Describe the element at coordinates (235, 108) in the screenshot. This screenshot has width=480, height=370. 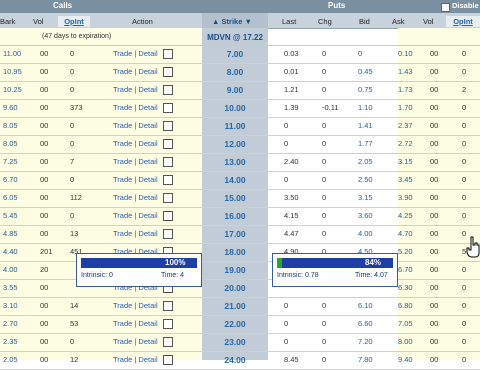
I see `strike-price: 10.00` at that location.